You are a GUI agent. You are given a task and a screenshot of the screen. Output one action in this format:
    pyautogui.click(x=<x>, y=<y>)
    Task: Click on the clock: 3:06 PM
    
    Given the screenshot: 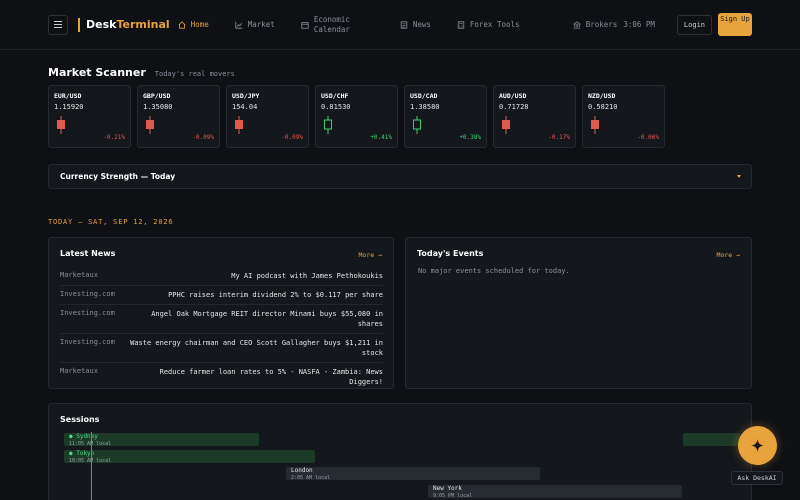 What is the action you would take?
    pyautogui.click(x=639, y=24)
    